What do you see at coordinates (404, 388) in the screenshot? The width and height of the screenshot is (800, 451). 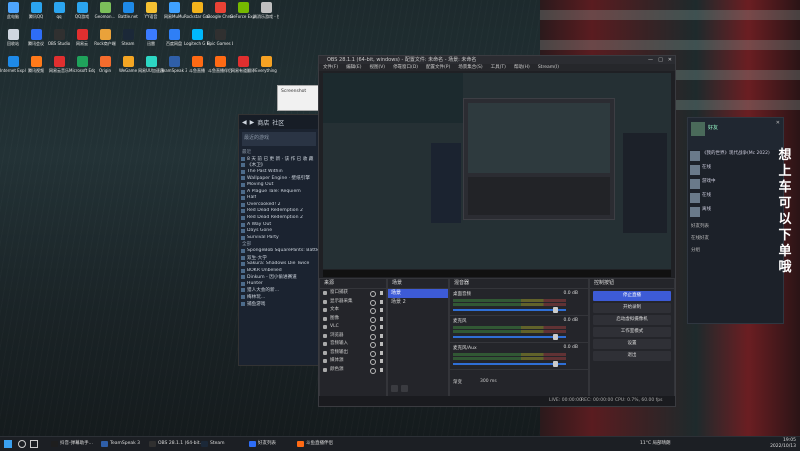 I see `remove-scene-icon` at bounding box center [404, 388].